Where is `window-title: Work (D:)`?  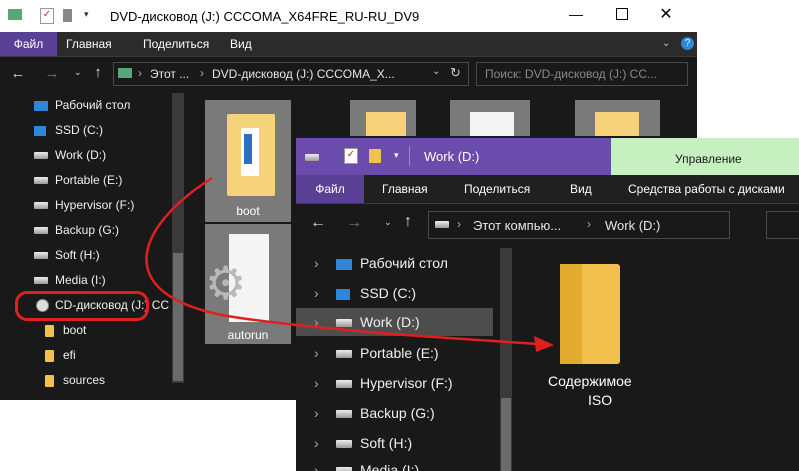 window-title: Work (D:) is located at coordinates (452, 156).